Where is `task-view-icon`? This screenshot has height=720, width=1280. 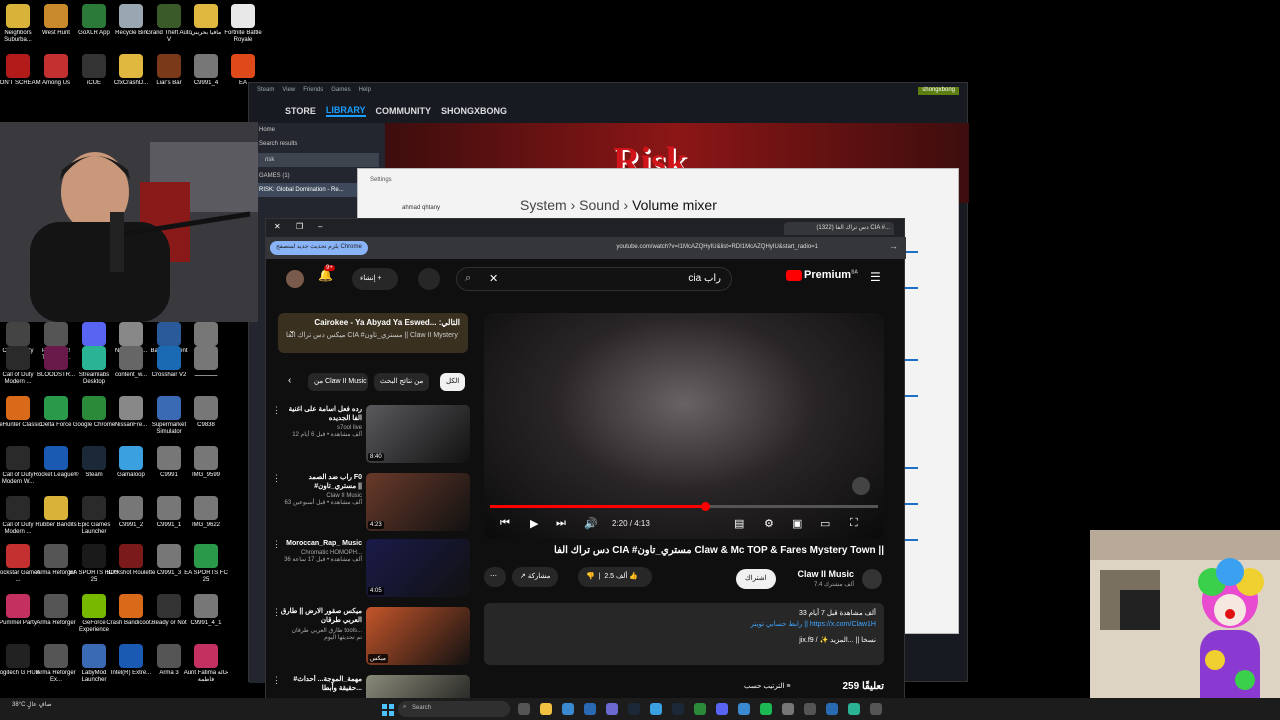
task-view-icon is located at coordinates (524, 709).